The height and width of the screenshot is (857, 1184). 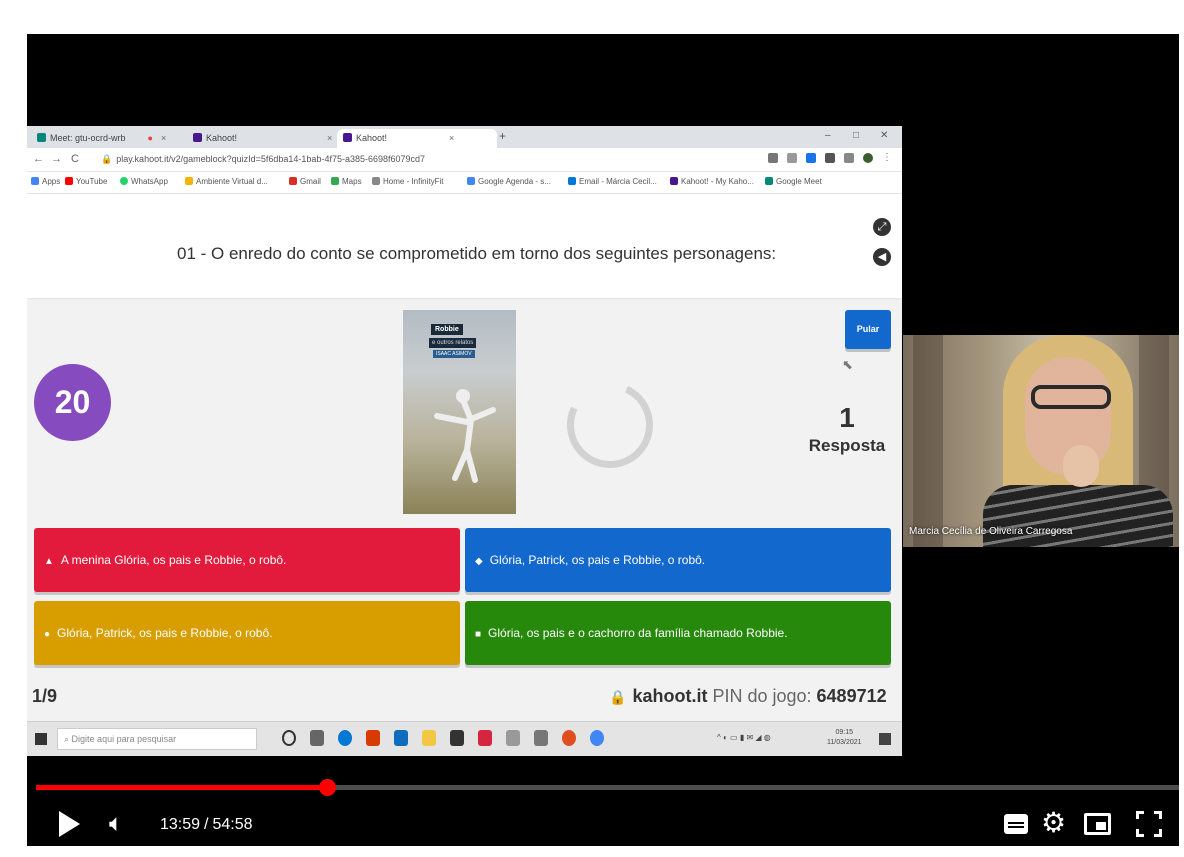 I want to click on tab-label: Meet: gtu-ocrd-wrb, so click(x=88, y=138).